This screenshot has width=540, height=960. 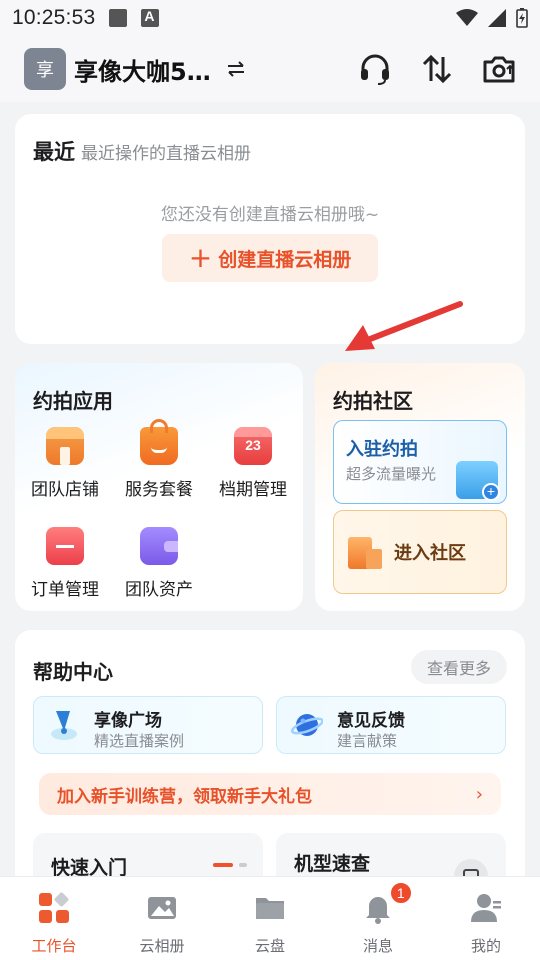 I want to click on font-notification-icon, so click(x=150, y=17).